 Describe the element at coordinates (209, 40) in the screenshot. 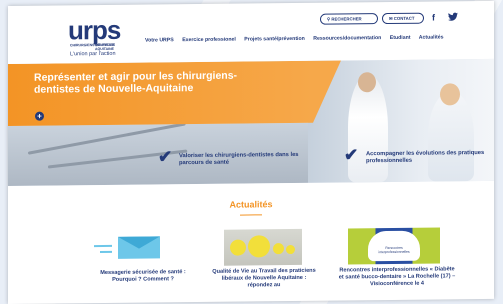

I see `nav-exercice: Exercice professionel` at that location.